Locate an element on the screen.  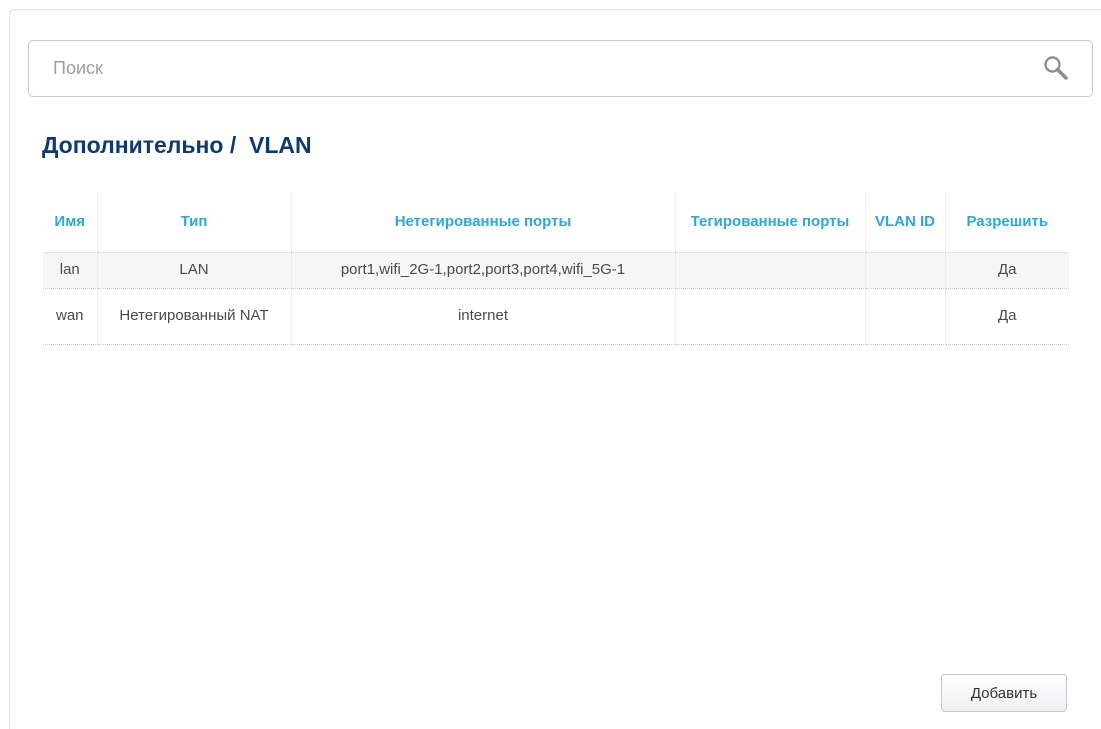
column-header-vlan-id: VLAN ID is located at coordinates (904, 223).